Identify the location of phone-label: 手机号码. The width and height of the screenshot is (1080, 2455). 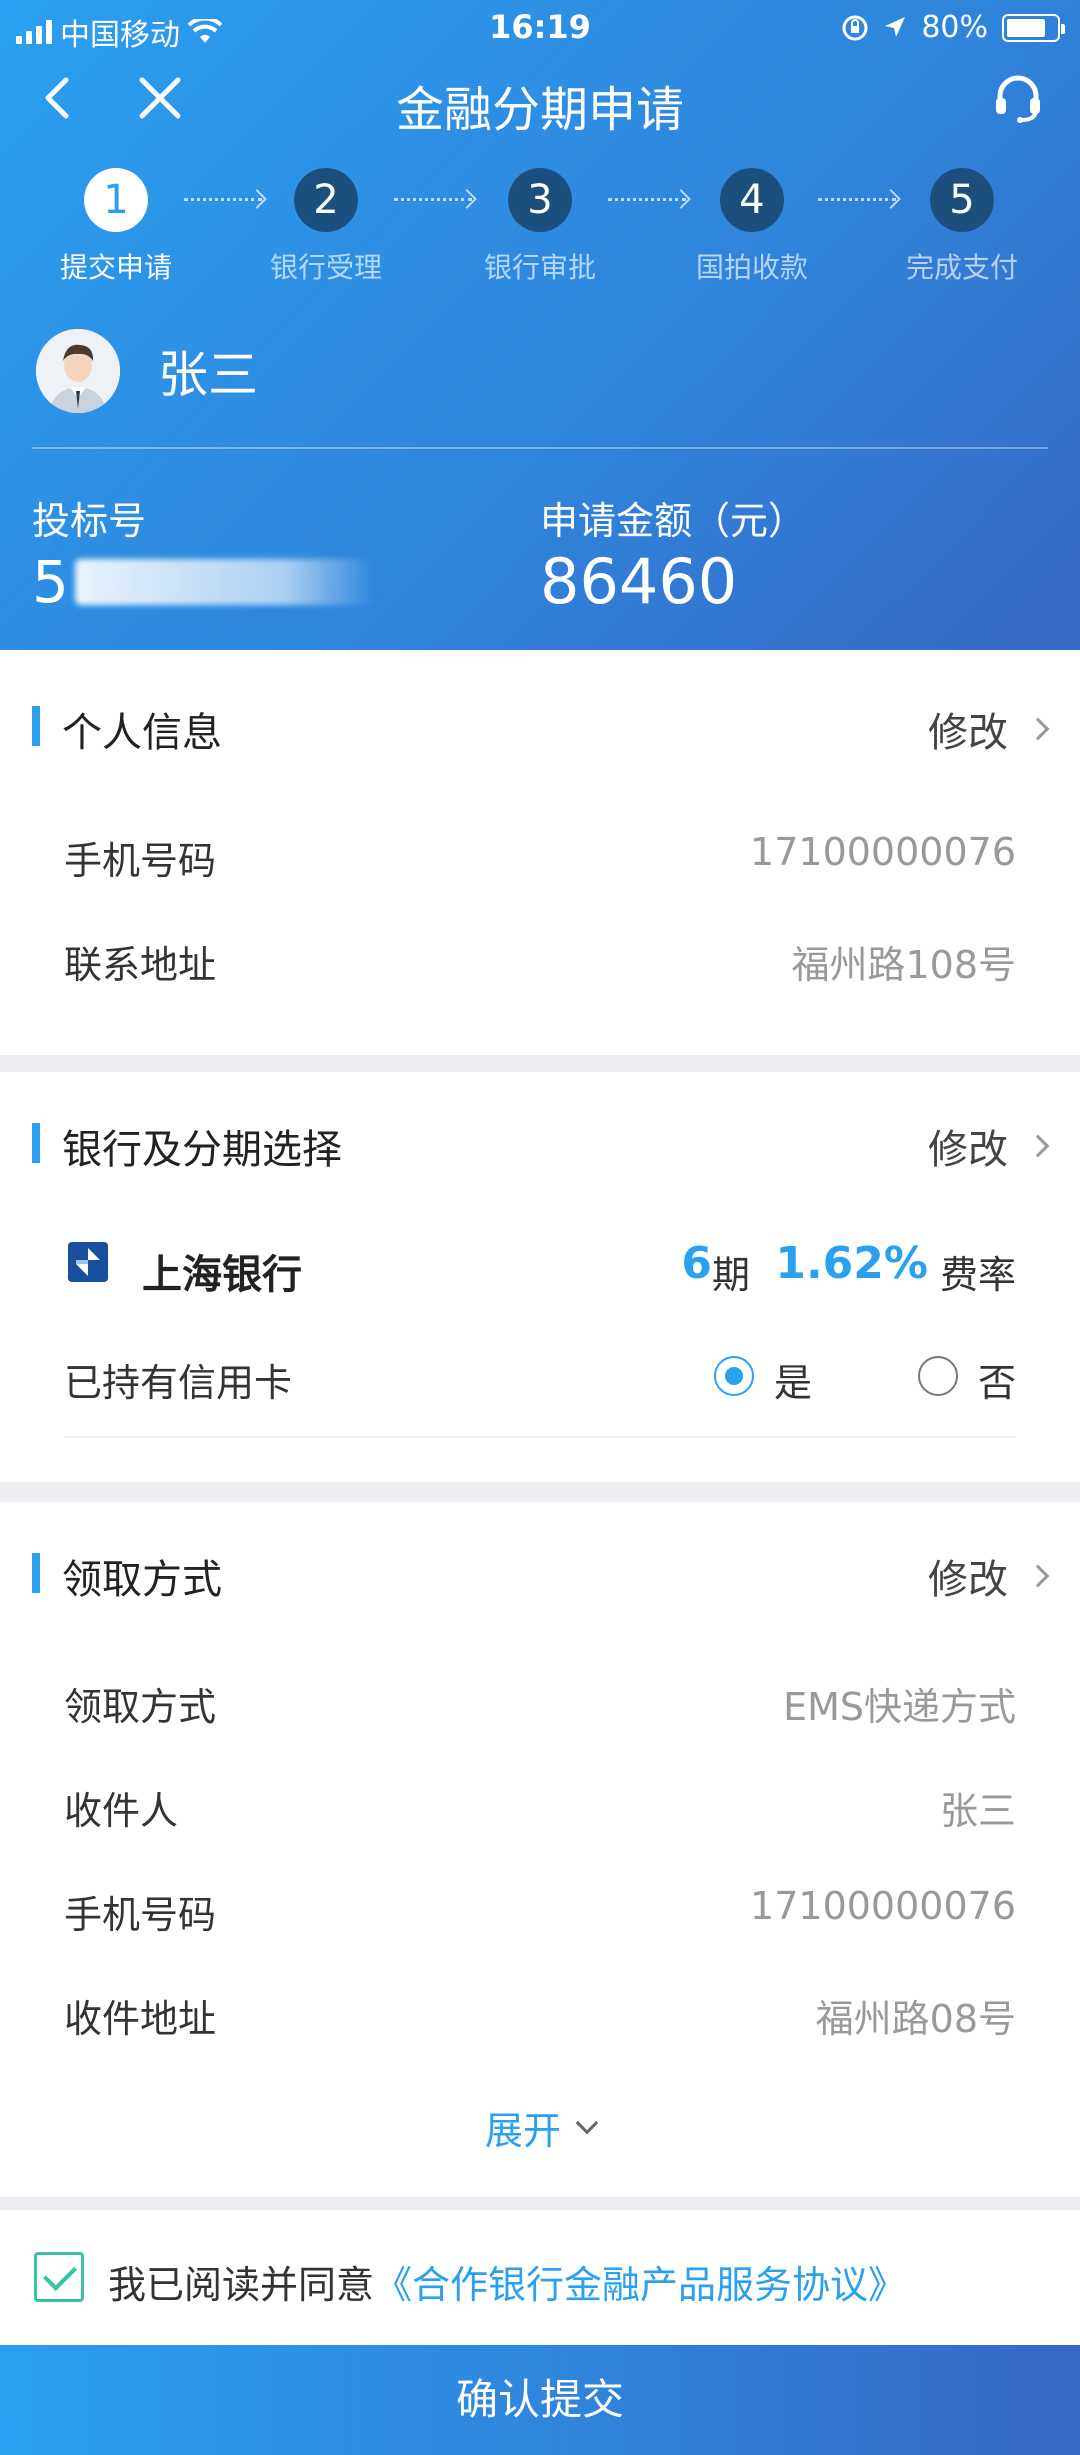
(140, 861).